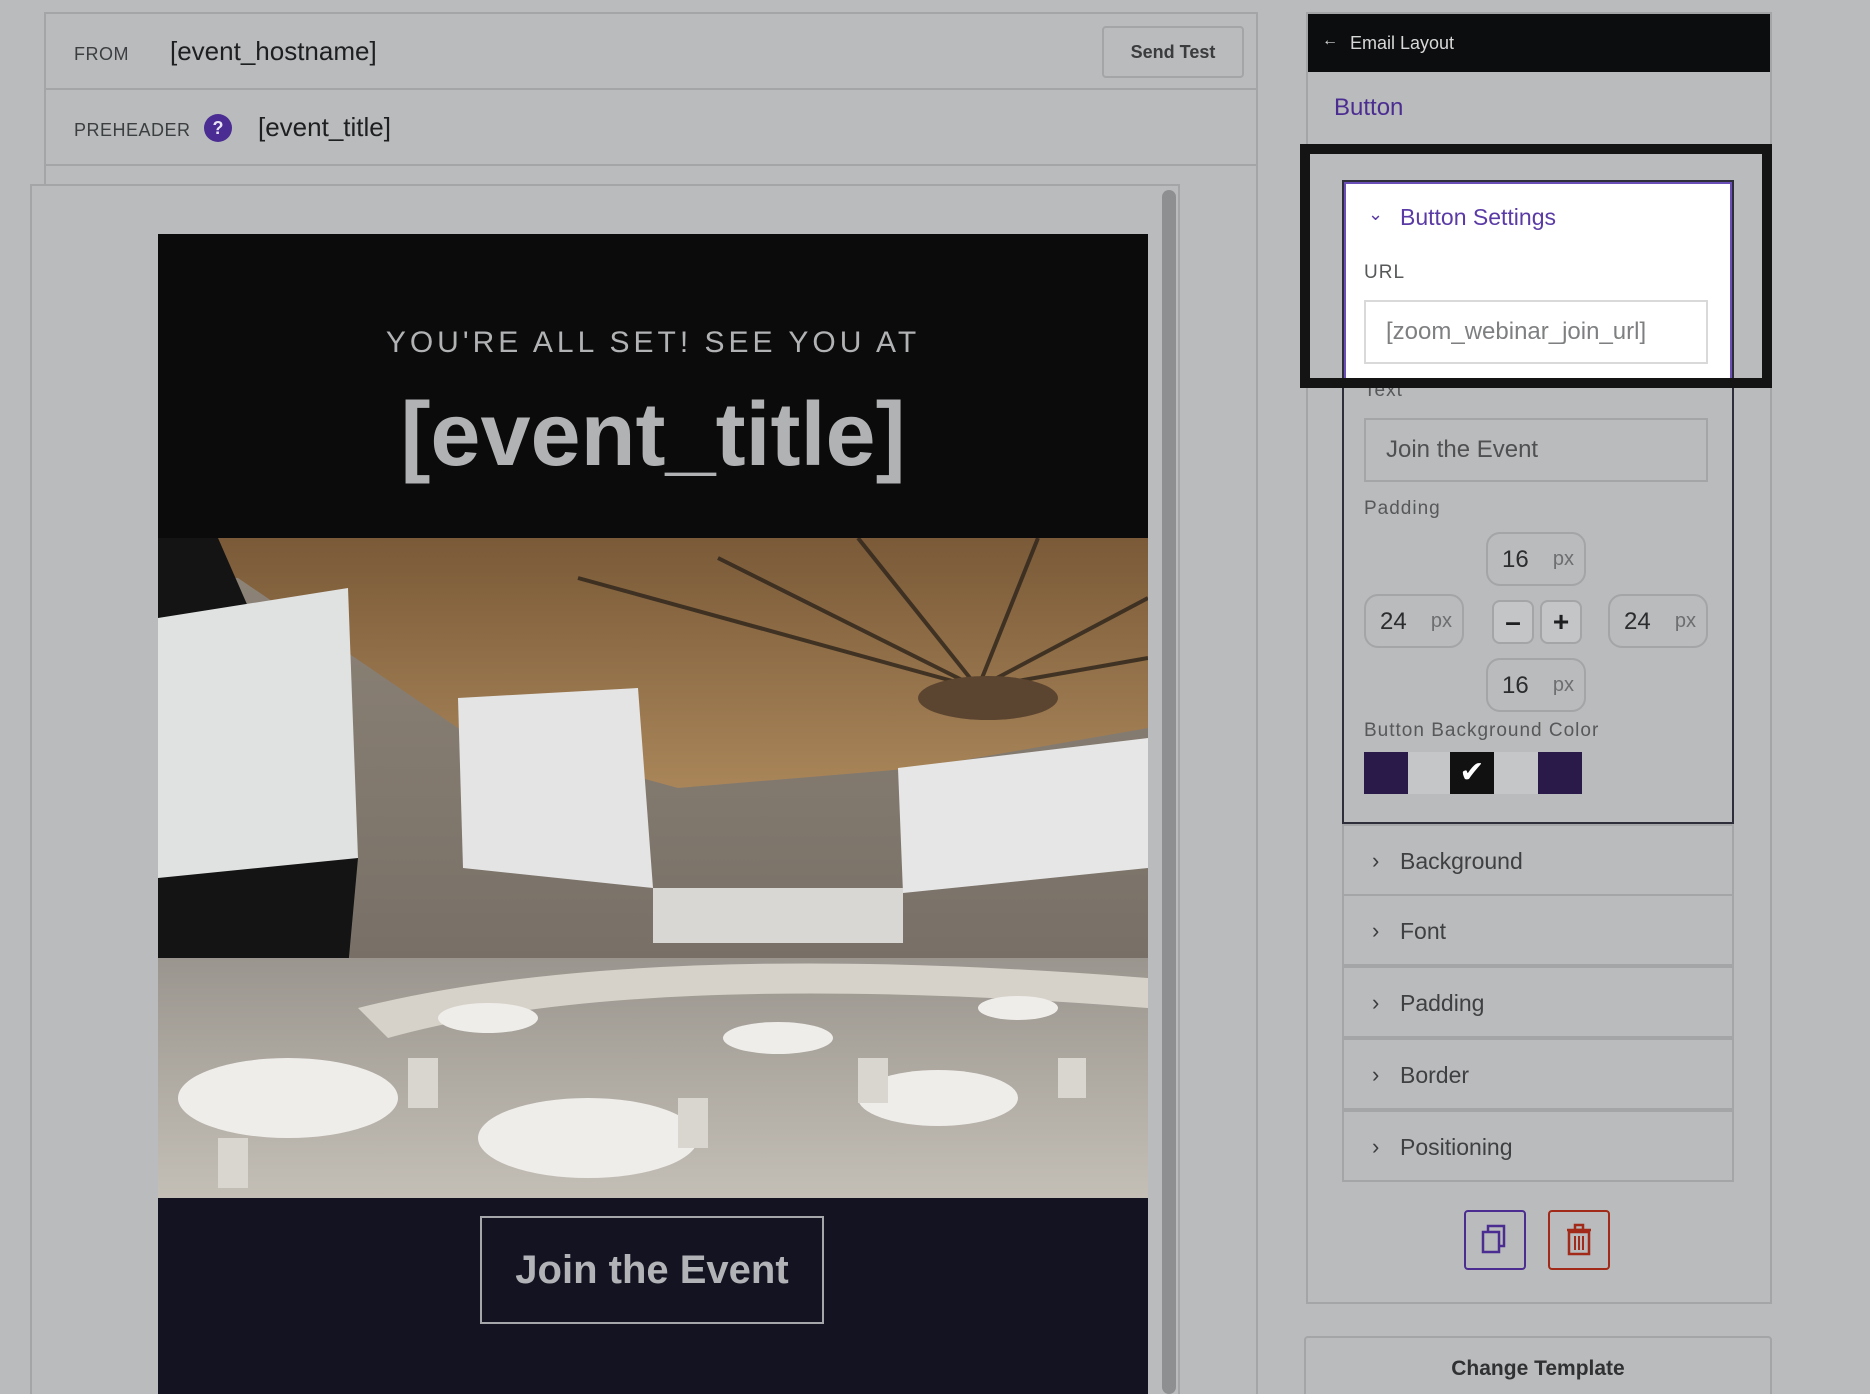 The width and height of the screenshot is (1870, 1394). I want to click on from-row: FROM [event_hostname] Send Test, so click(651, 52).